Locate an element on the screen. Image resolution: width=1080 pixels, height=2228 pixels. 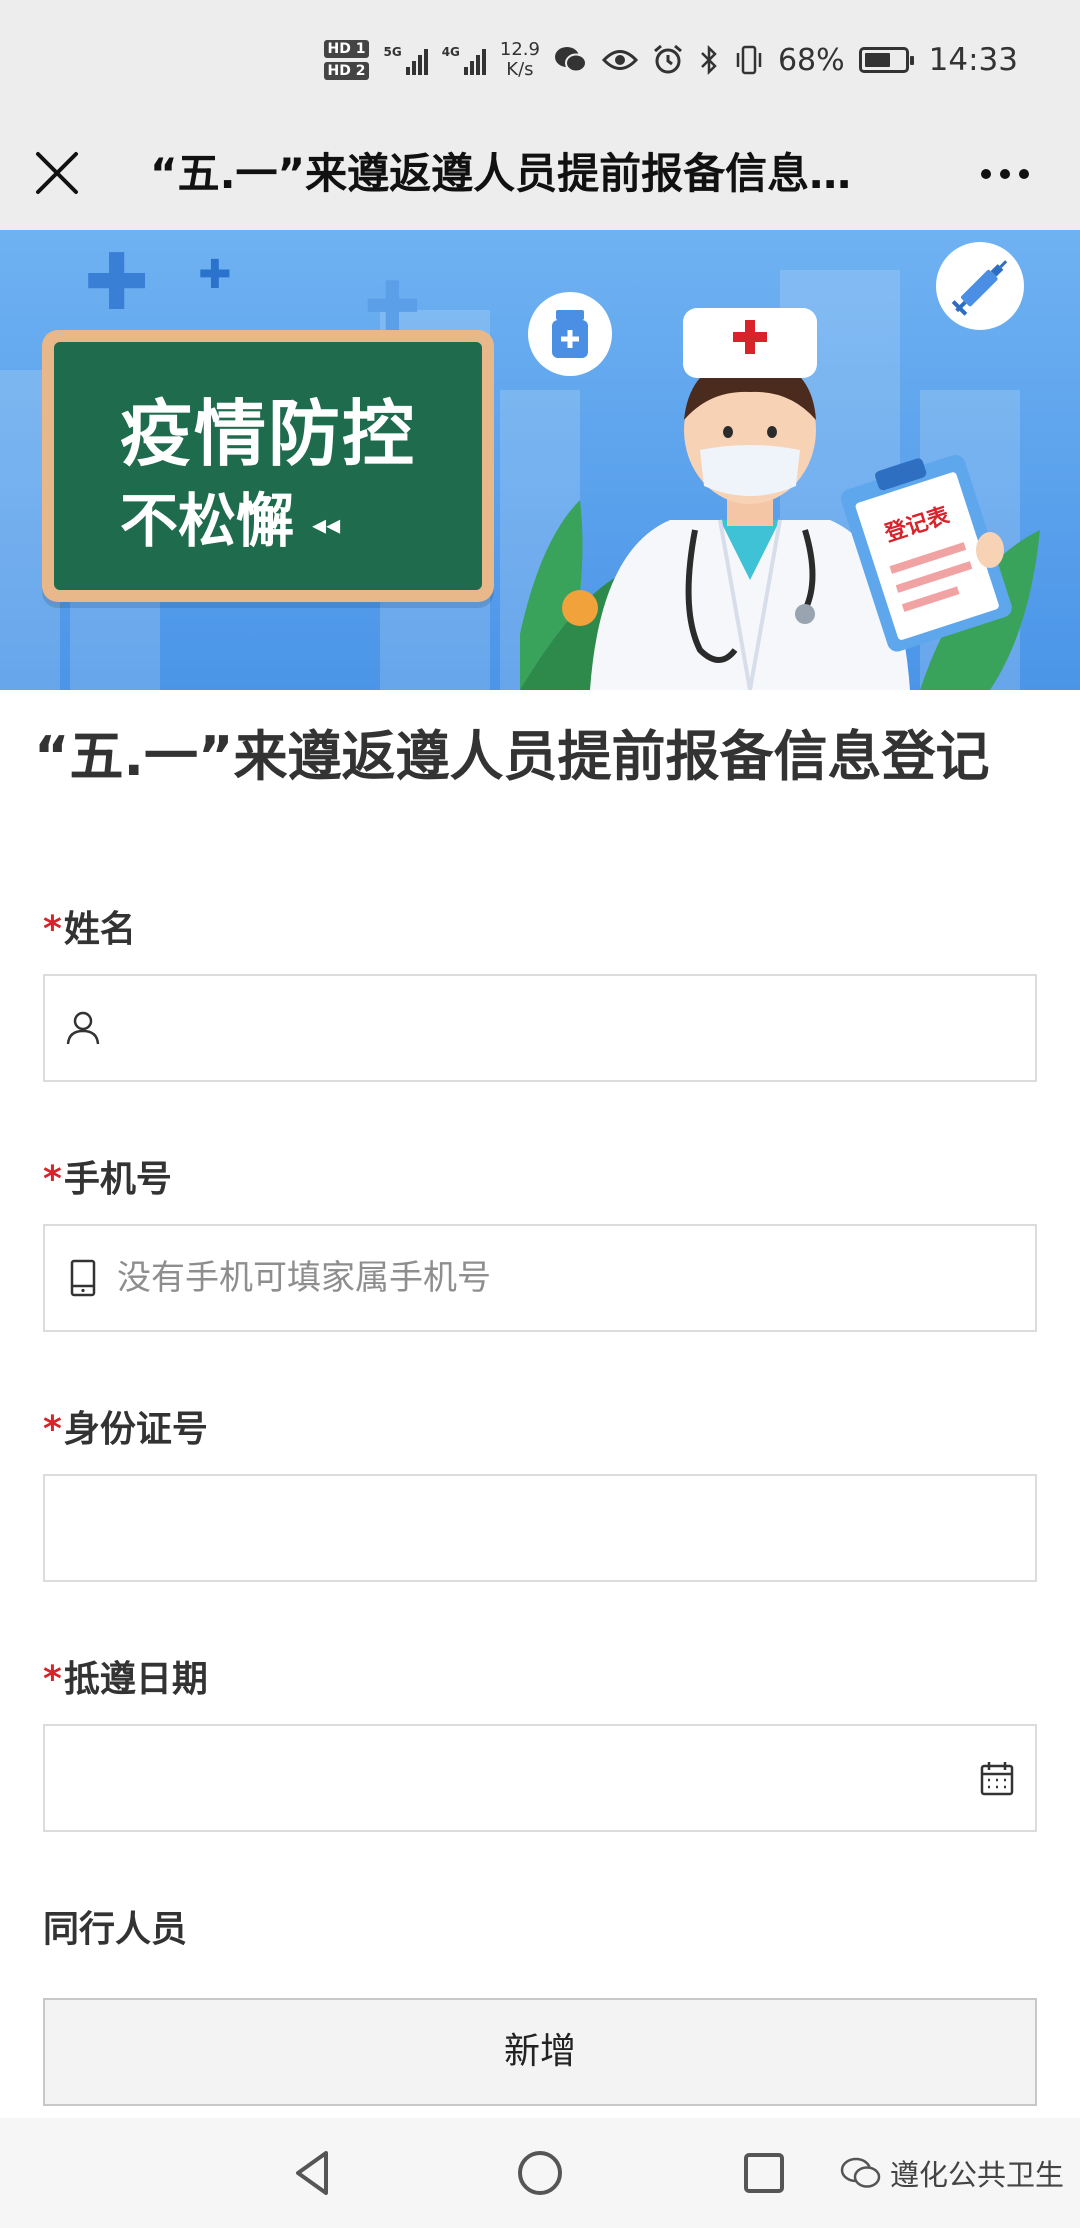
name-label: *姓名 is located at coordinates (89, 929).